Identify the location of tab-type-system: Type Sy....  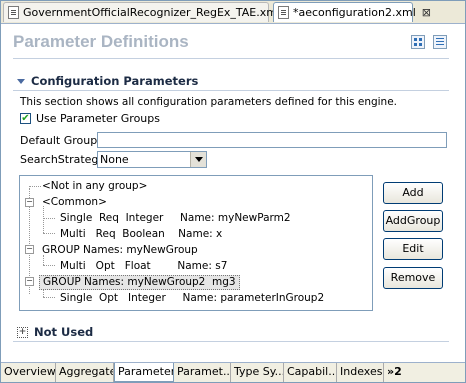
(257, 372).